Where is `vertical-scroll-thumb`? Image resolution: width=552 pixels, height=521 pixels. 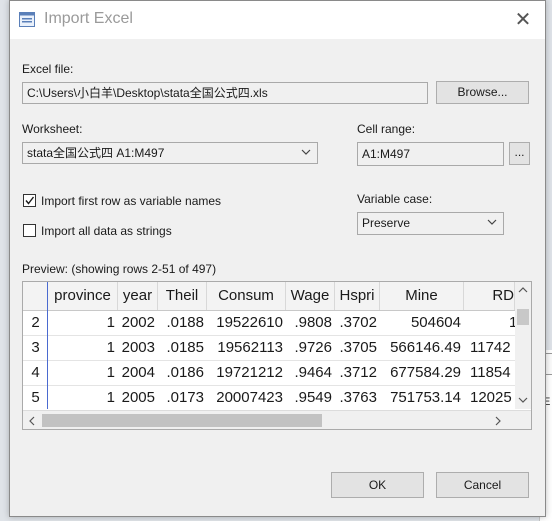 vertical-scroll-thumb is located at coordinates (523, 317).